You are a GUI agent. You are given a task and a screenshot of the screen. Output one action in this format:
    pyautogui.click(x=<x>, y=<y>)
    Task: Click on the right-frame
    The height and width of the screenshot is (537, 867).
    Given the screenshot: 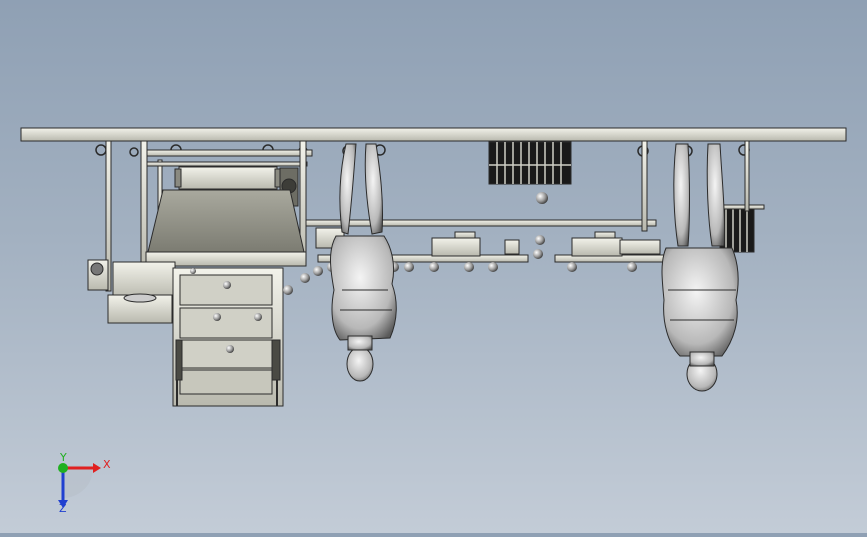 What is the action you would take?
    pyautogui.click(x=747, y=176)
    